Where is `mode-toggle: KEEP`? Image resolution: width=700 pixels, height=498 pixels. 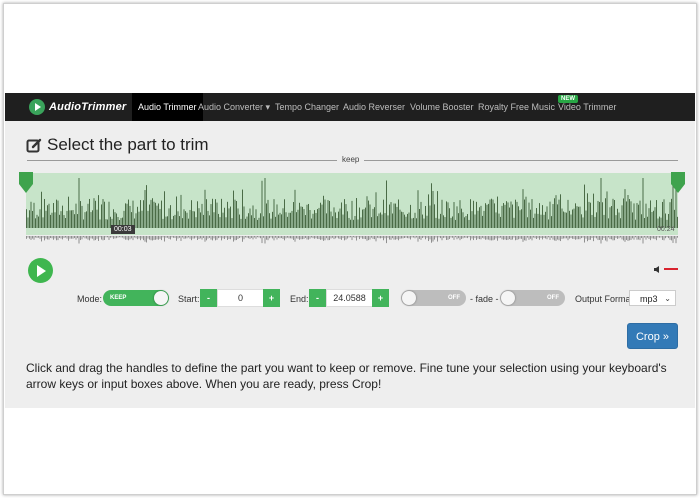 mode-toggle: KEEP is located at coordinates (136, 298).